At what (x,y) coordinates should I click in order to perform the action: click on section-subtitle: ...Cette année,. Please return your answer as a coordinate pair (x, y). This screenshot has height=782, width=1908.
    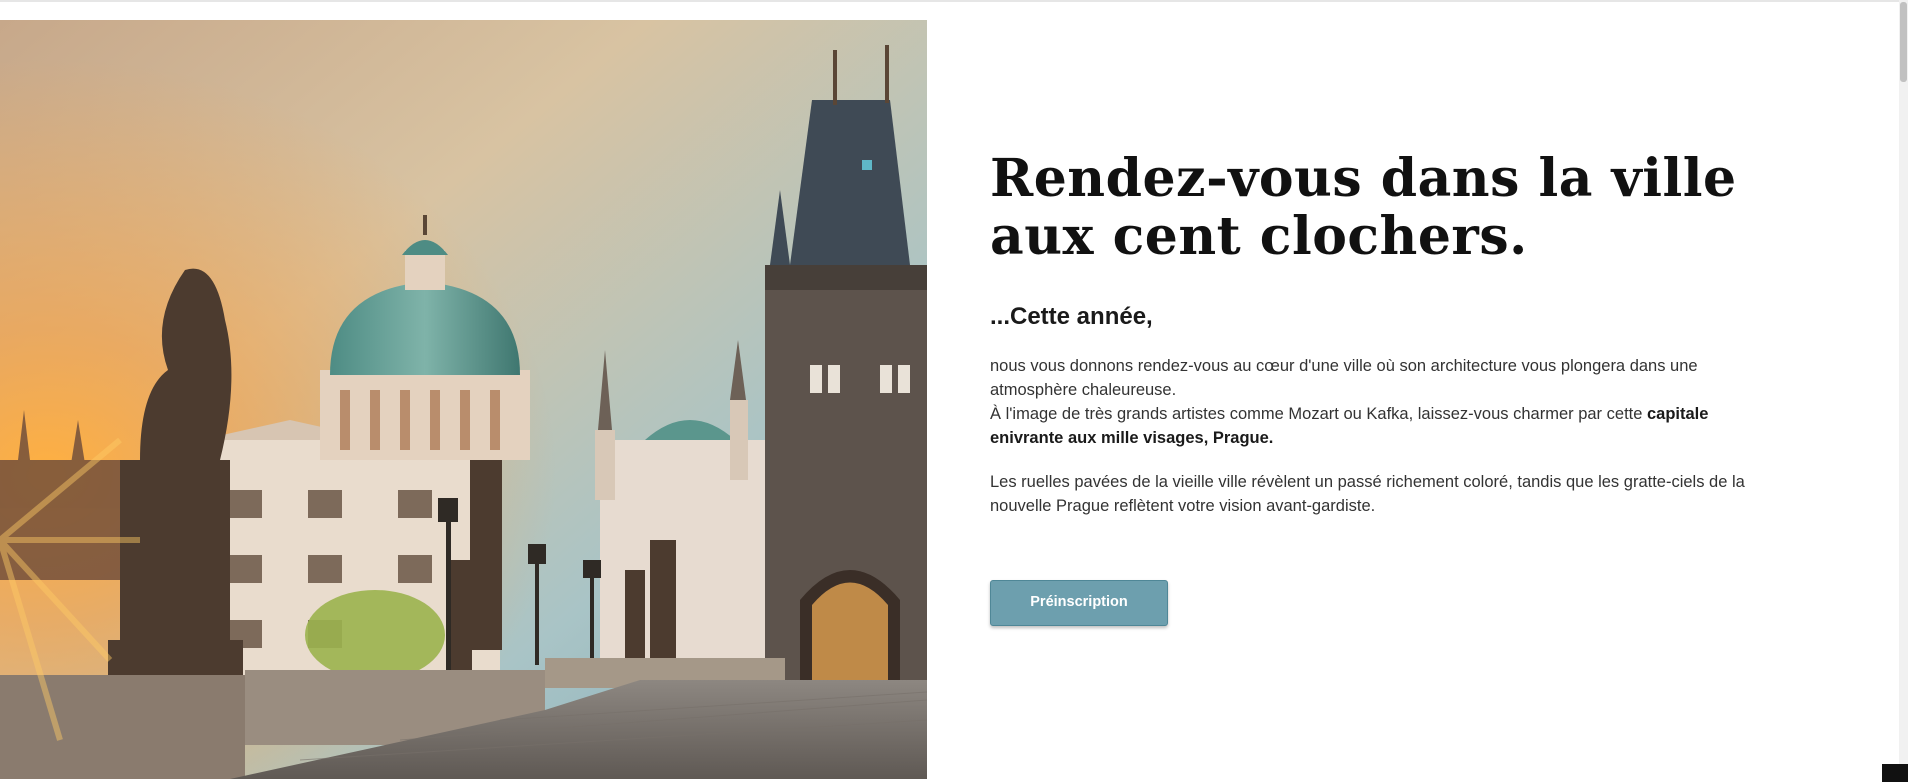
    Looking at the image, I should click on (1071, 316).